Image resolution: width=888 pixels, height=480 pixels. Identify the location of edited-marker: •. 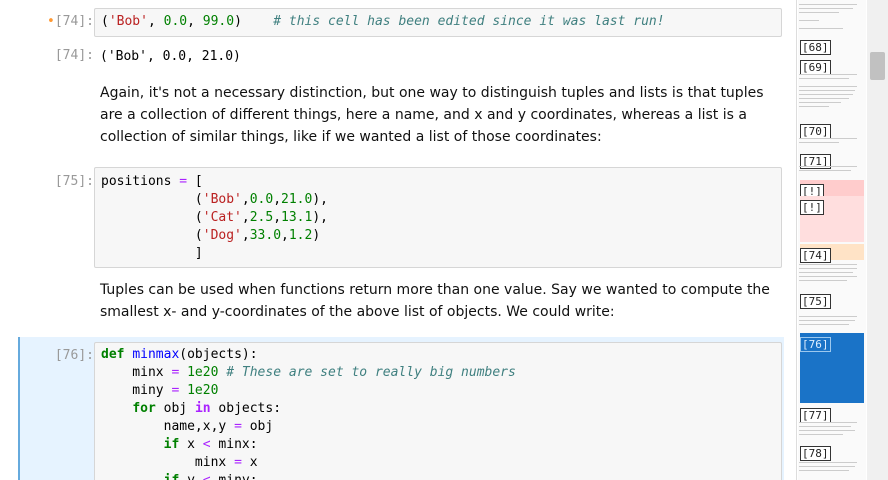
(51, 21).